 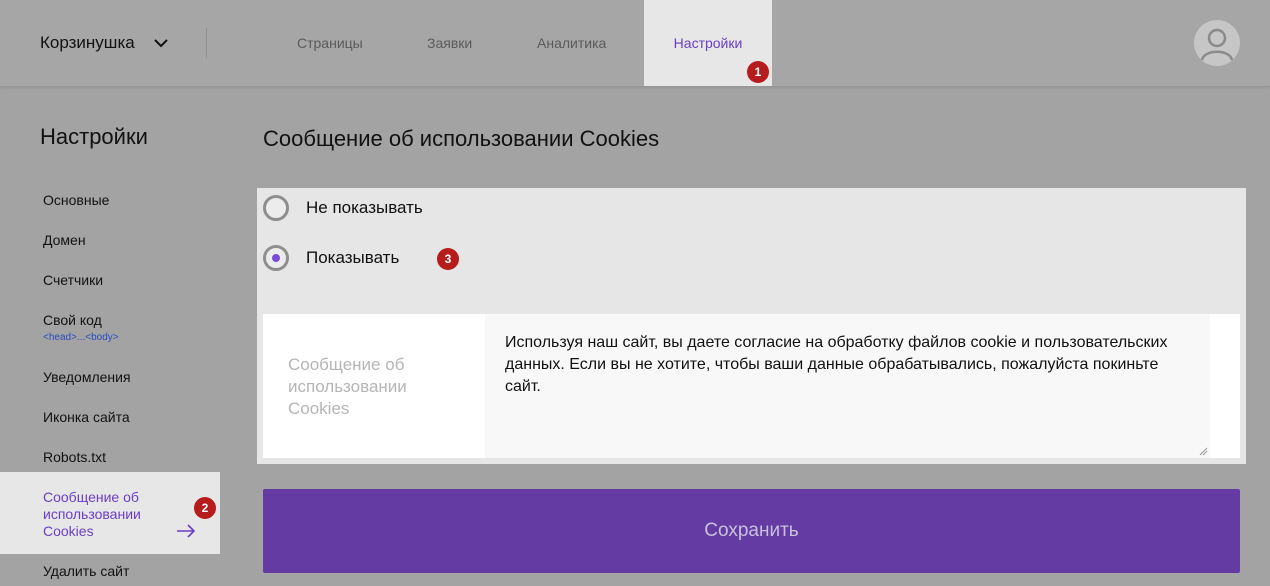 I want to click on sidebar-item-label: Свой код, so click(x=72, y=320).